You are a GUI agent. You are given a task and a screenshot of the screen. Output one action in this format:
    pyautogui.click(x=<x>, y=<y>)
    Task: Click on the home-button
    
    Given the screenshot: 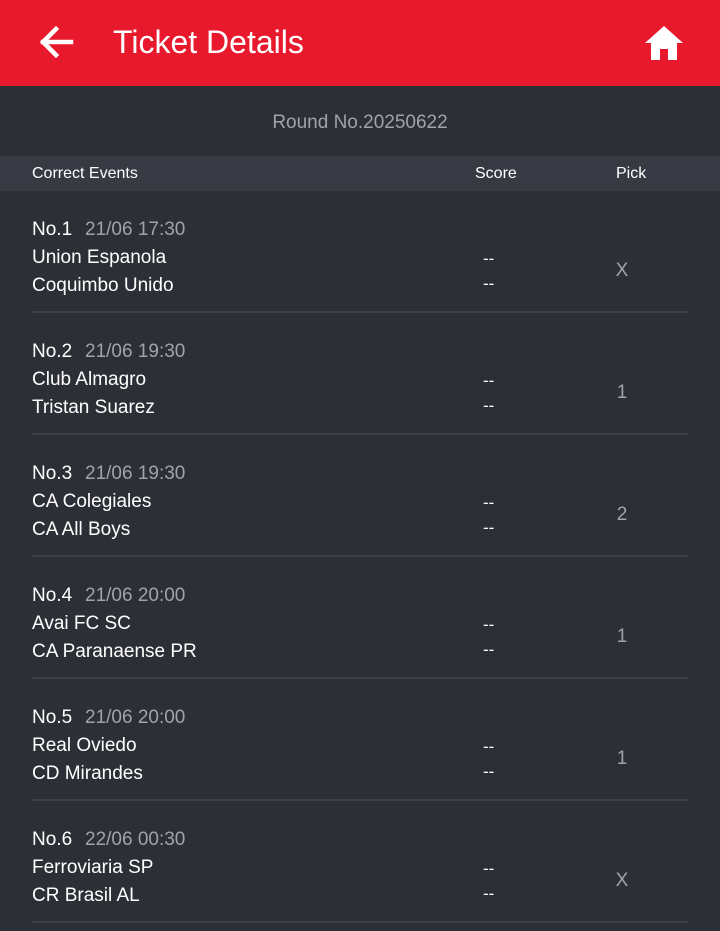 What is the action you would take?
    pyautogui.click(x=664, y=43)
    